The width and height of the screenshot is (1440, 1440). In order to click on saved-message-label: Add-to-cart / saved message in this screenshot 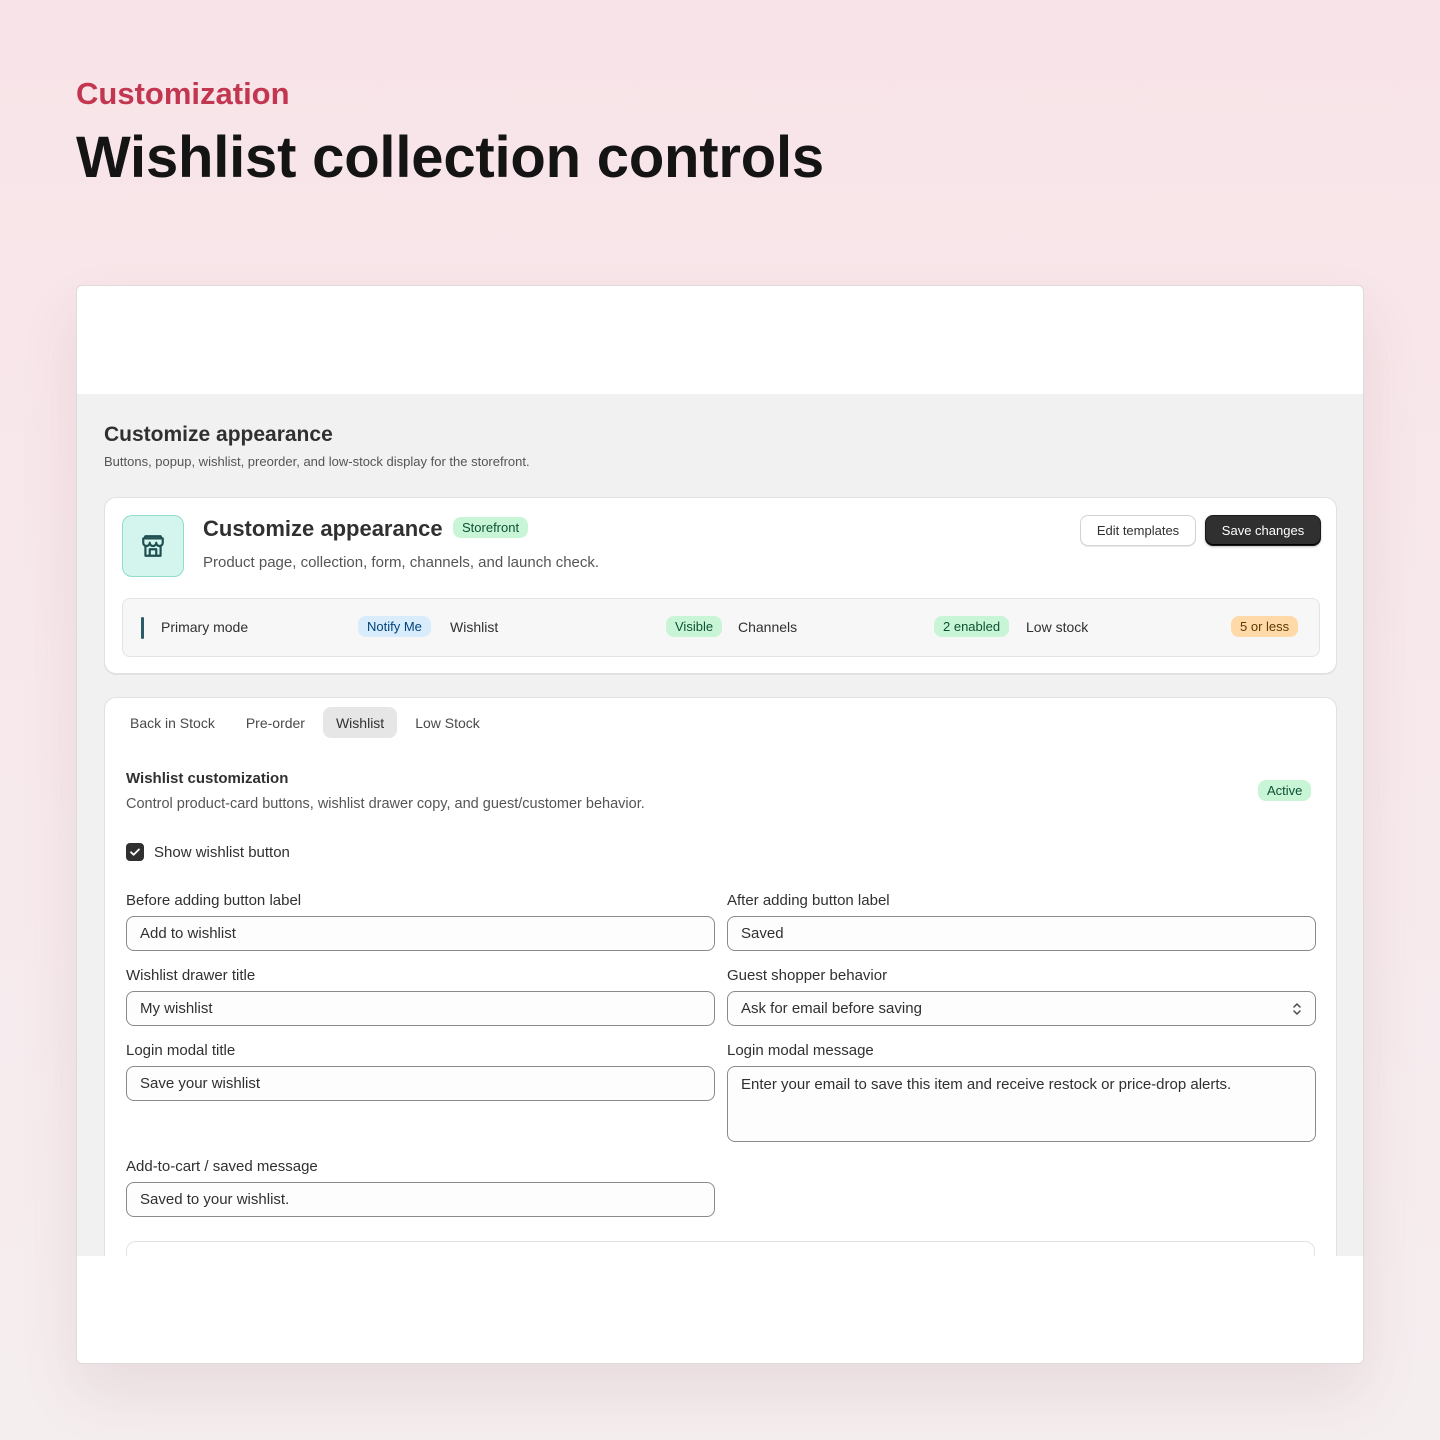, I will do `click(222, 1166)`.